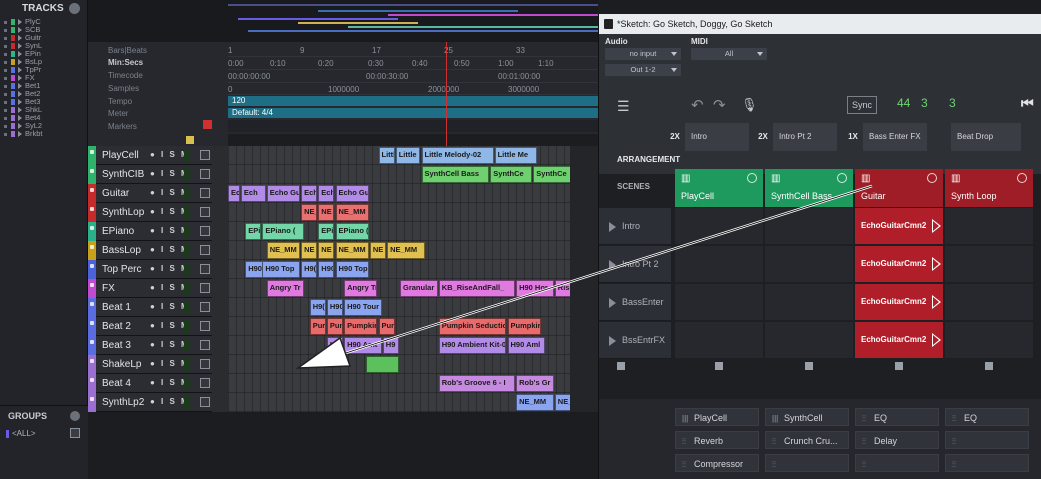  I want to click on lane-record-icon, so click(752, 178).